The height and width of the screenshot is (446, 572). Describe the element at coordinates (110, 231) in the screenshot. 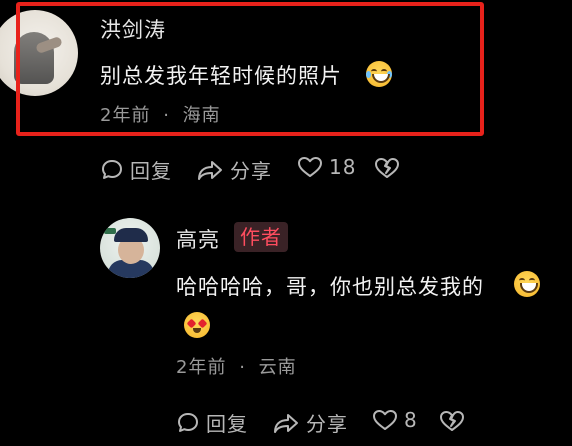

I see `avatar-badge` at that location.